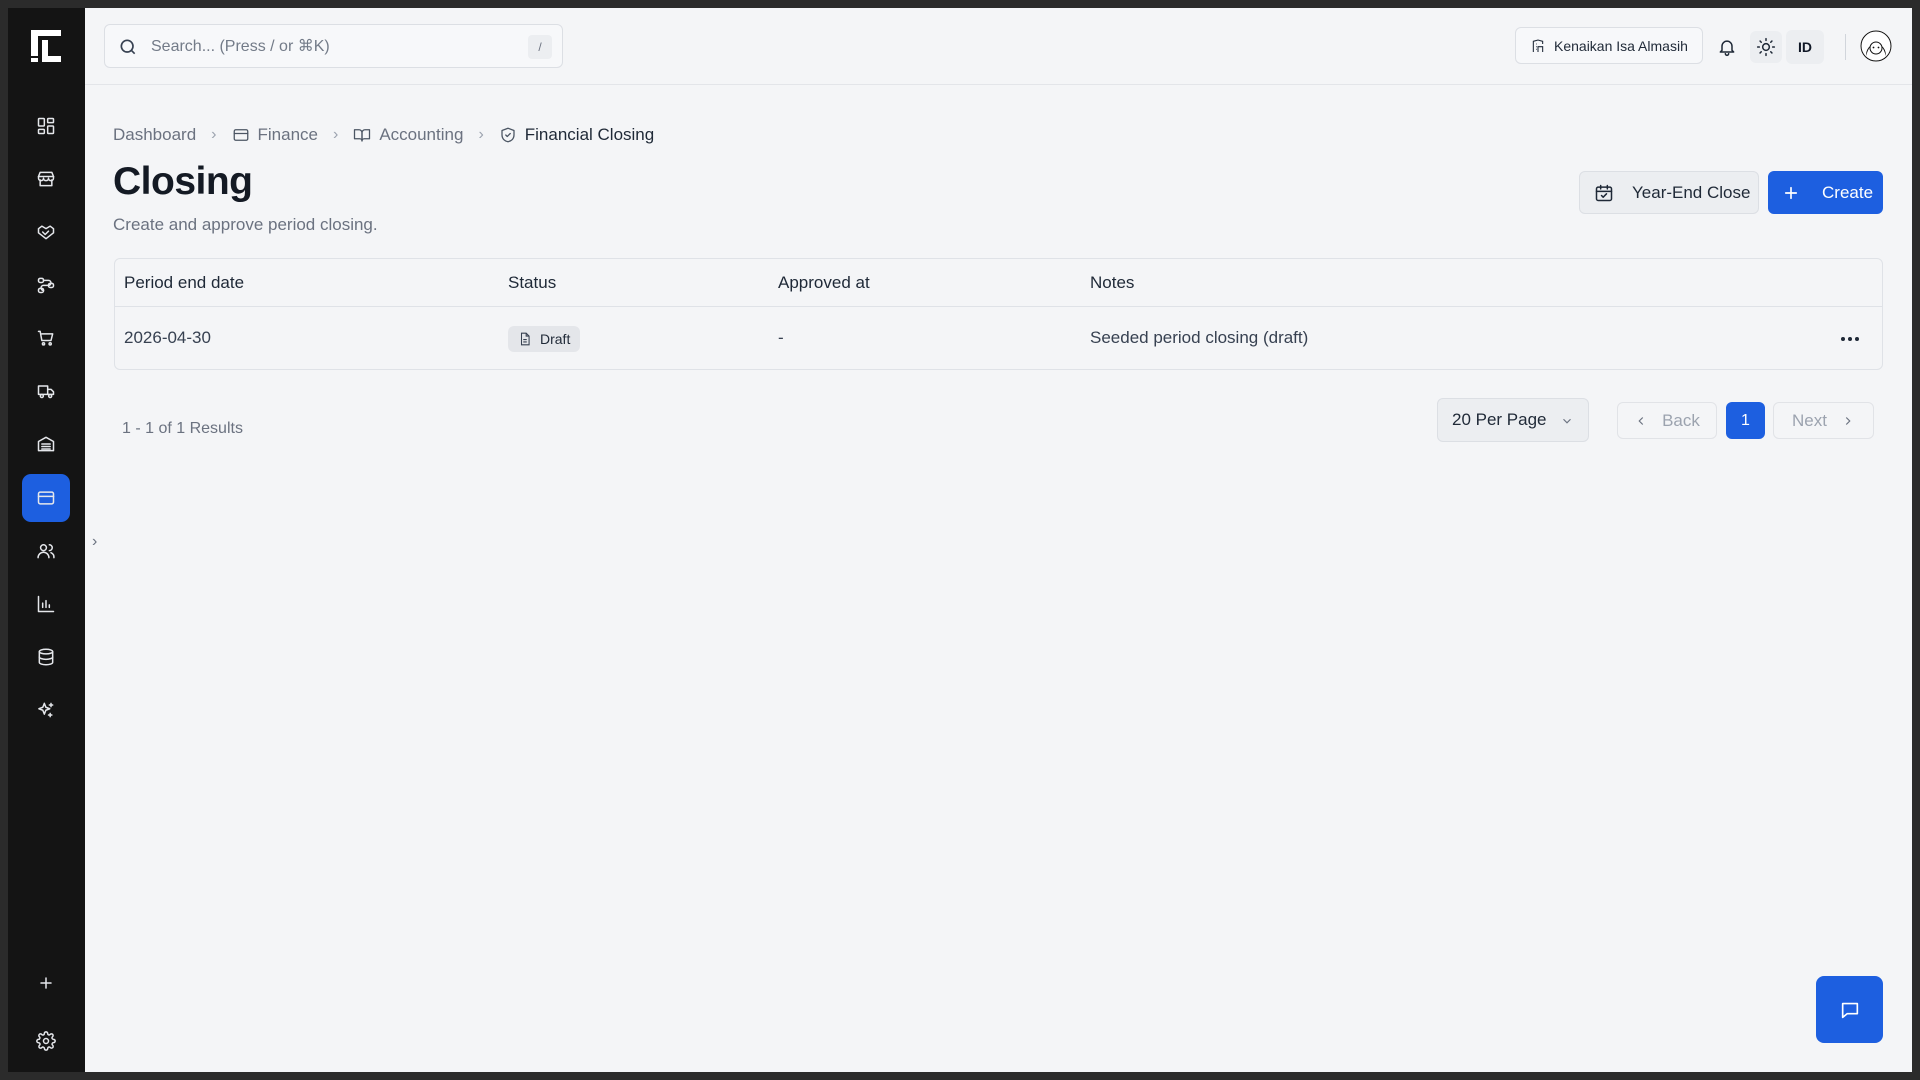  Describe the element at coordinates (1850, 339) in the screenshot. I see `row-actions-more-icon` at that location.